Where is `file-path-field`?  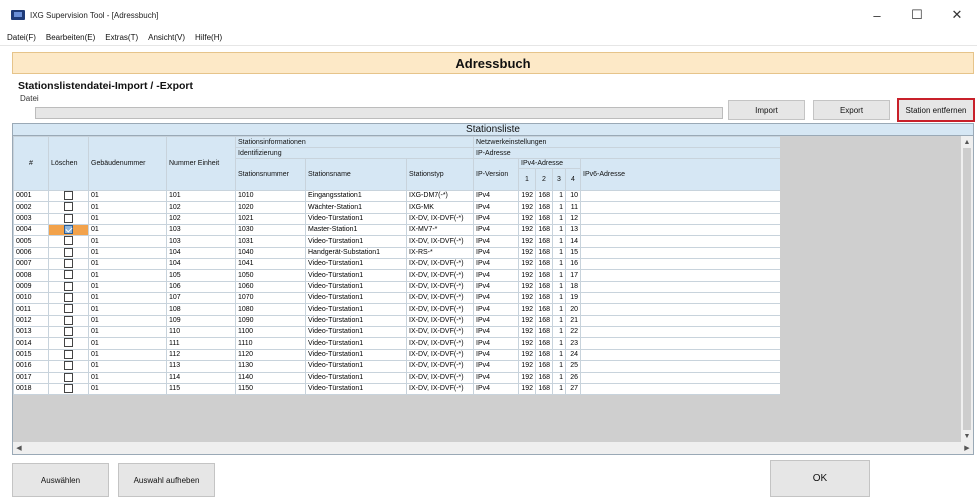 file-path-field is located at coordinates (379, 113).